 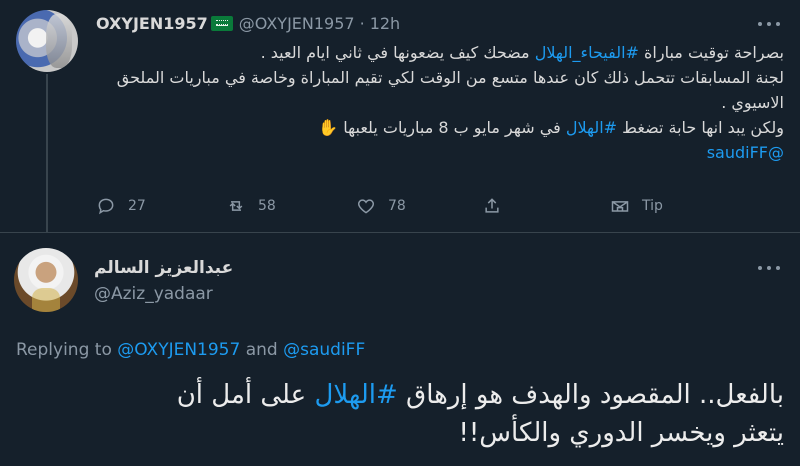 I want to click on reply-button: 27, so click(x=121, y=206).